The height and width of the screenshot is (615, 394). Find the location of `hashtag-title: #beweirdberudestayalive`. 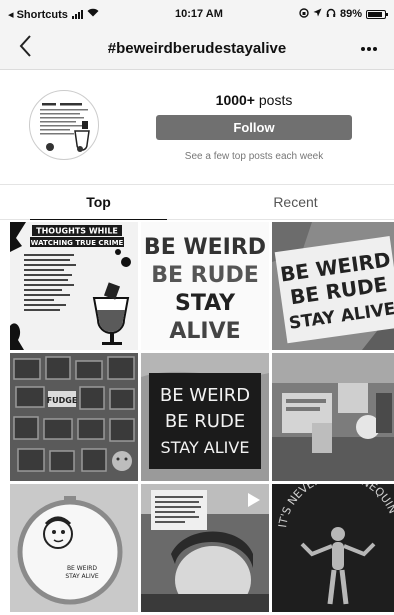

hashtag-title: #beweirdberudestayalive is located at coordinates (197, 48).